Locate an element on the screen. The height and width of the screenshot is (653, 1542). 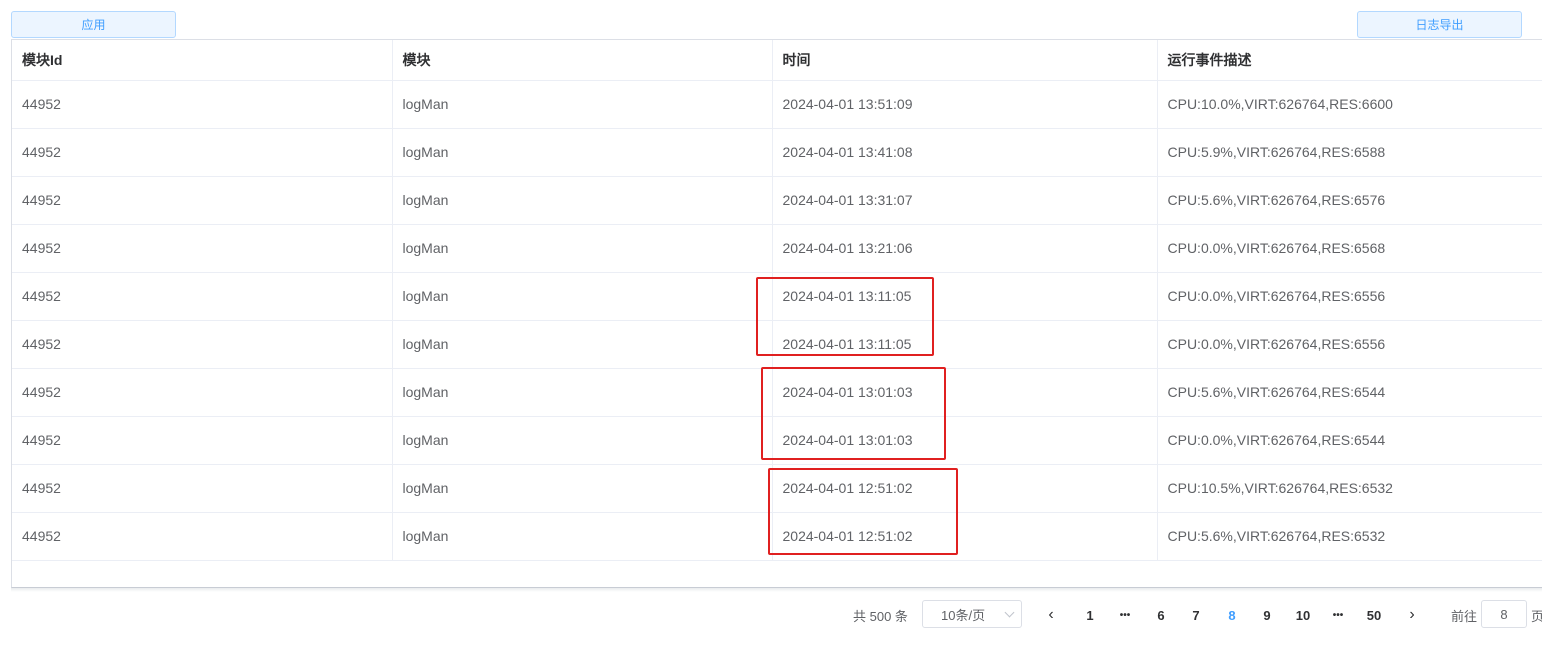
cell-event-description: CPU:5.6%,VIRT:626764,RES:6576 is located at coordinates (1349, 200).